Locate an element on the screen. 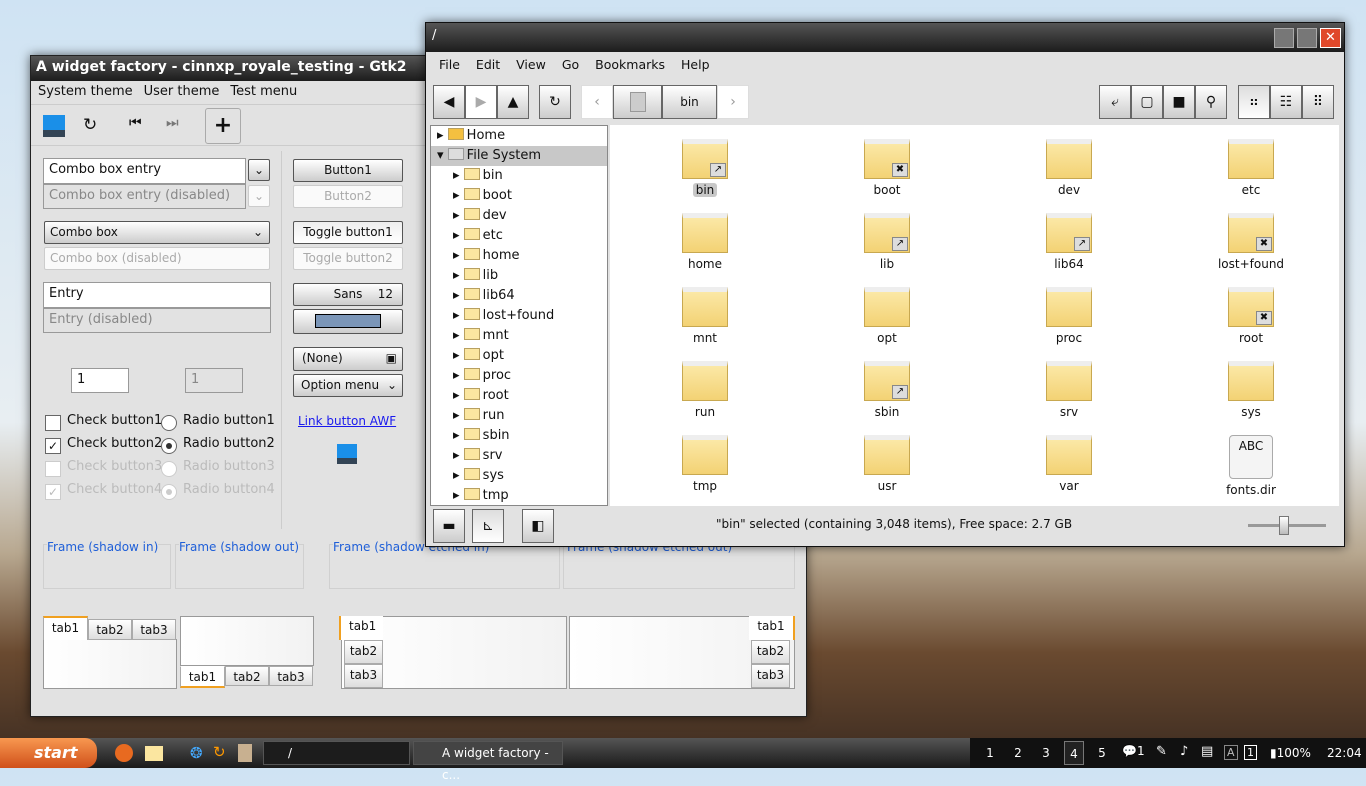 Image resolution: width=1366 pixels, height=786 pixels. menu-help: Help is located at coordinates (695, 64).